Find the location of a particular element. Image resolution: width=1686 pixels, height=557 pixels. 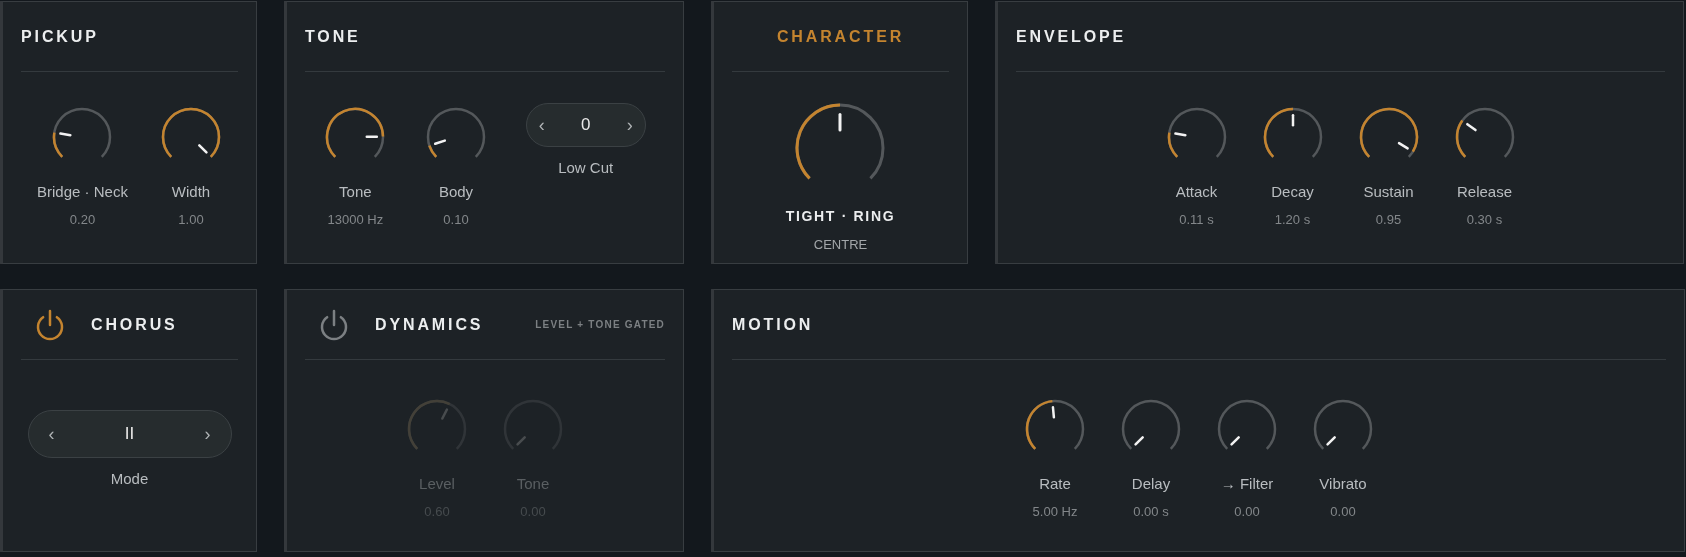

knob-value: 0.95 is located at coordinates (1388, 219).